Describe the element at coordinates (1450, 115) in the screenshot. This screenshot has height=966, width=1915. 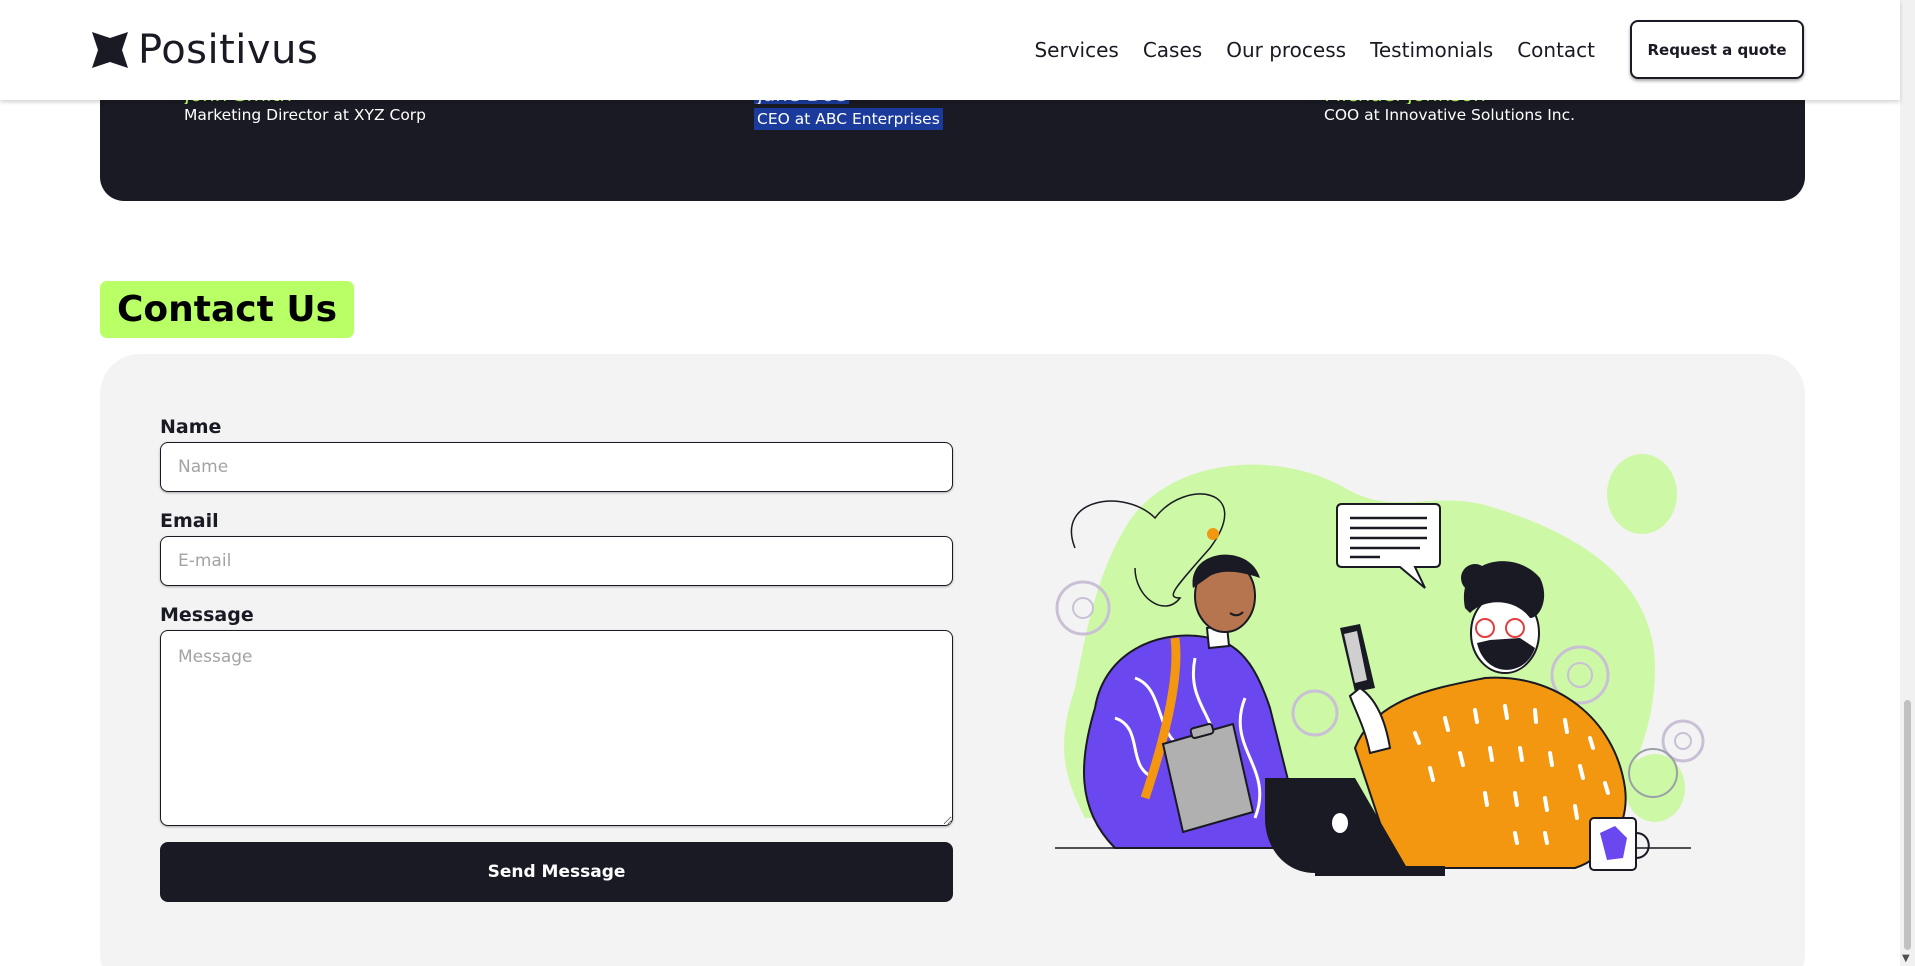
I see `testimonial-role: COO at Innovative Solutions Inc.` at that location.